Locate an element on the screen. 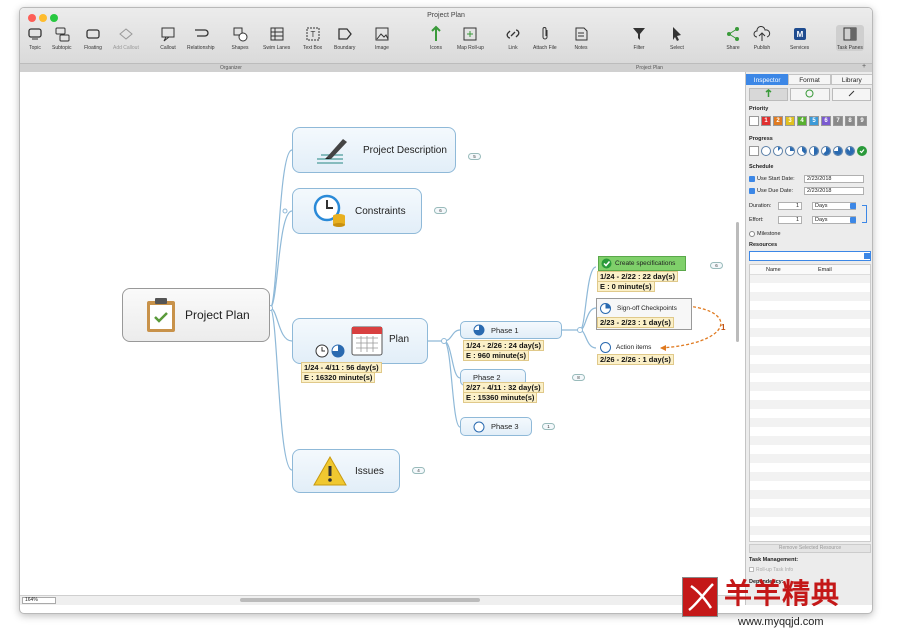 This screenshot has height=642, width=900. link-button: Link is located at coordinates (513, 38).